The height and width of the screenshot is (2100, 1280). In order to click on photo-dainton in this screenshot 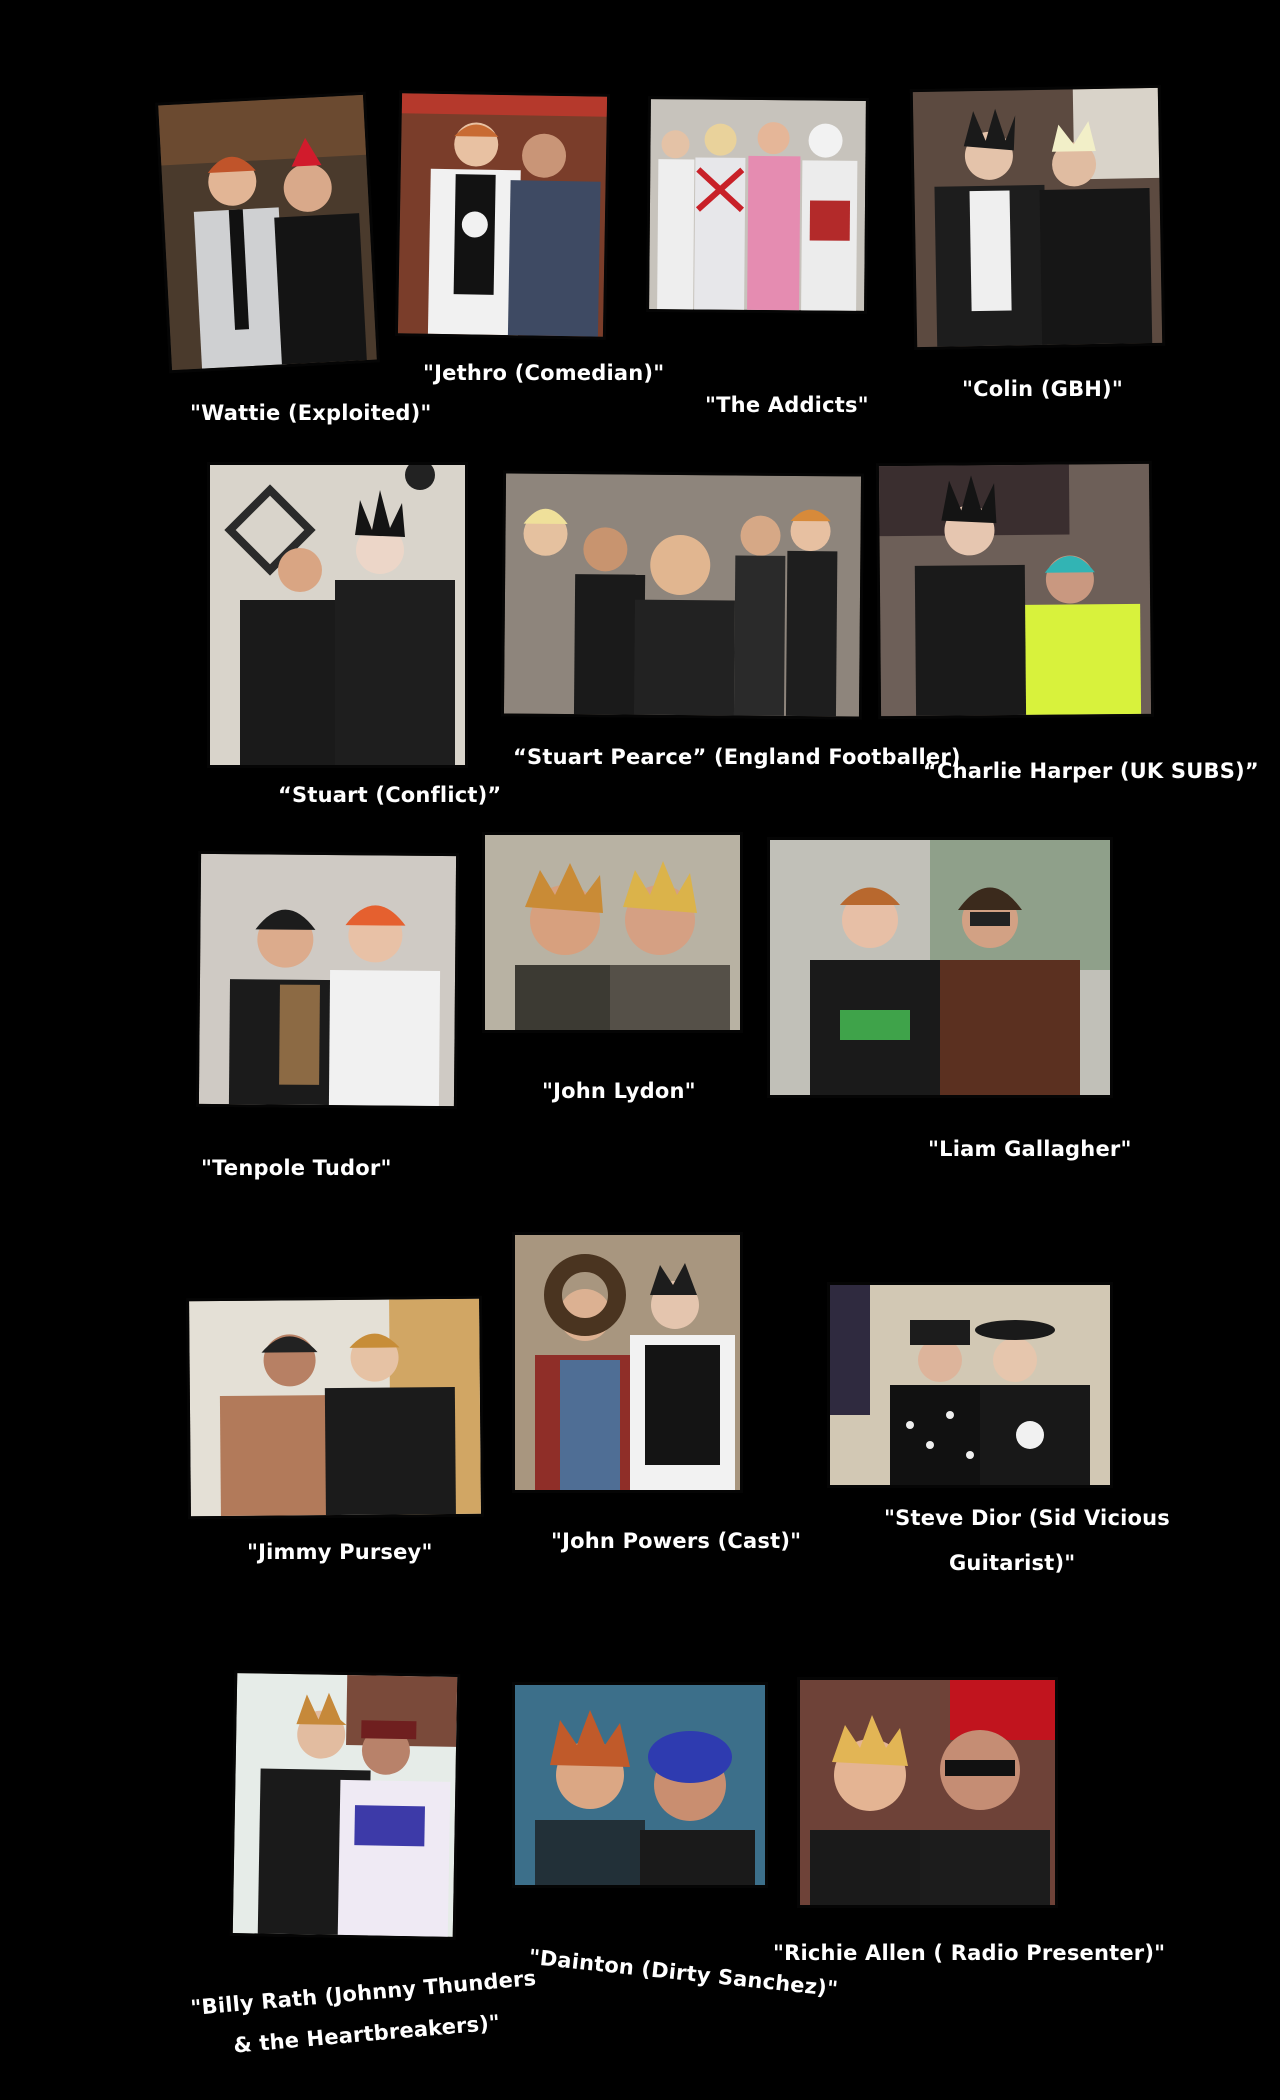, I will do `click(640, 1785)`.